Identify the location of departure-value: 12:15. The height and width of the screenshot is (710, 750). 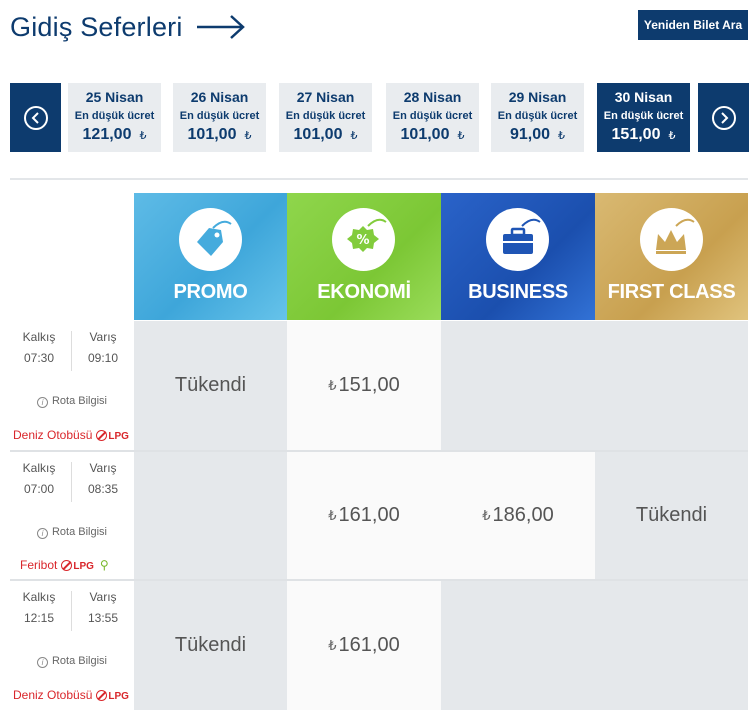
(39, 618).